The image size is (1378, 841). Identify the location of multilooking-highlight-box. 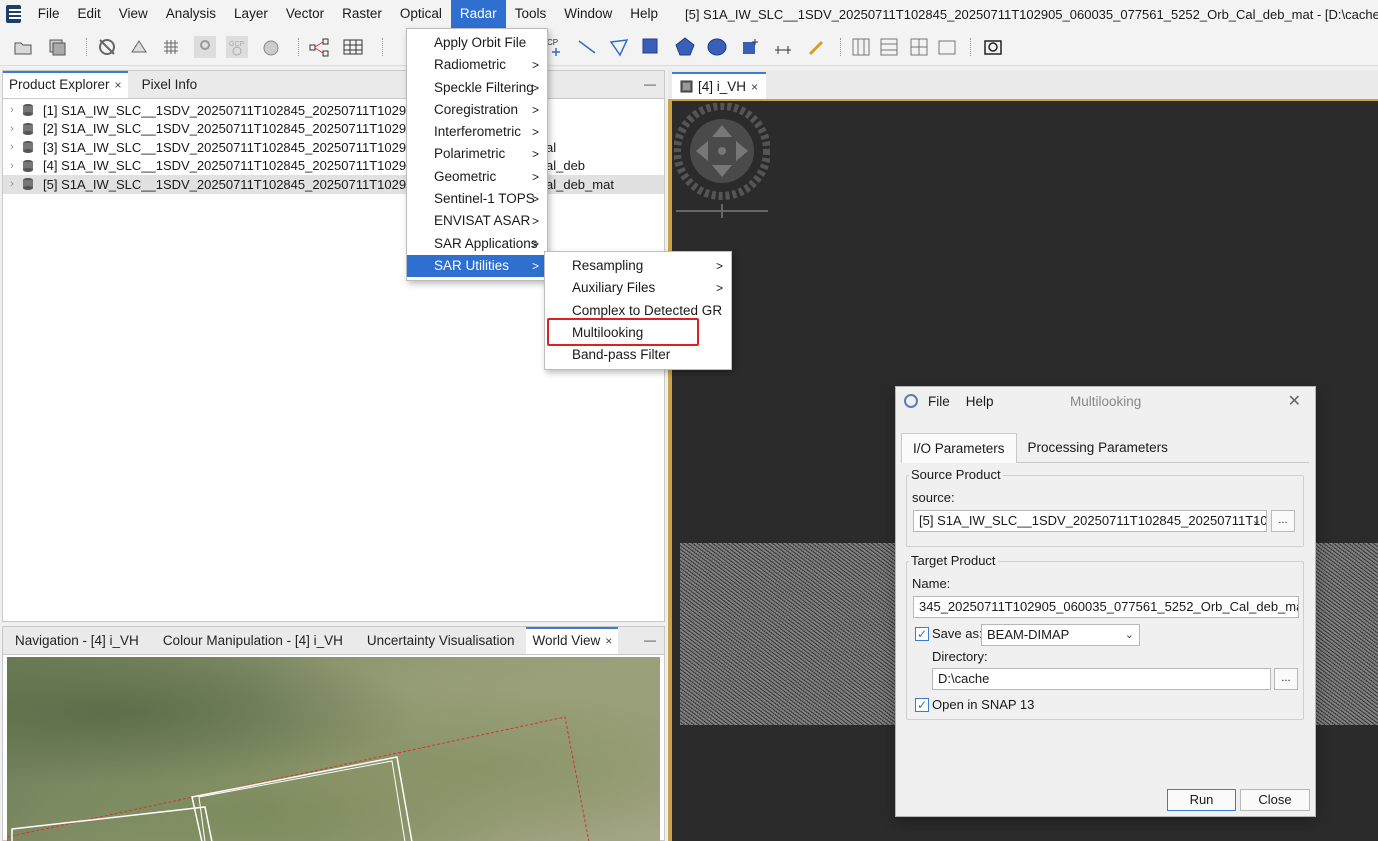
(623, 332).